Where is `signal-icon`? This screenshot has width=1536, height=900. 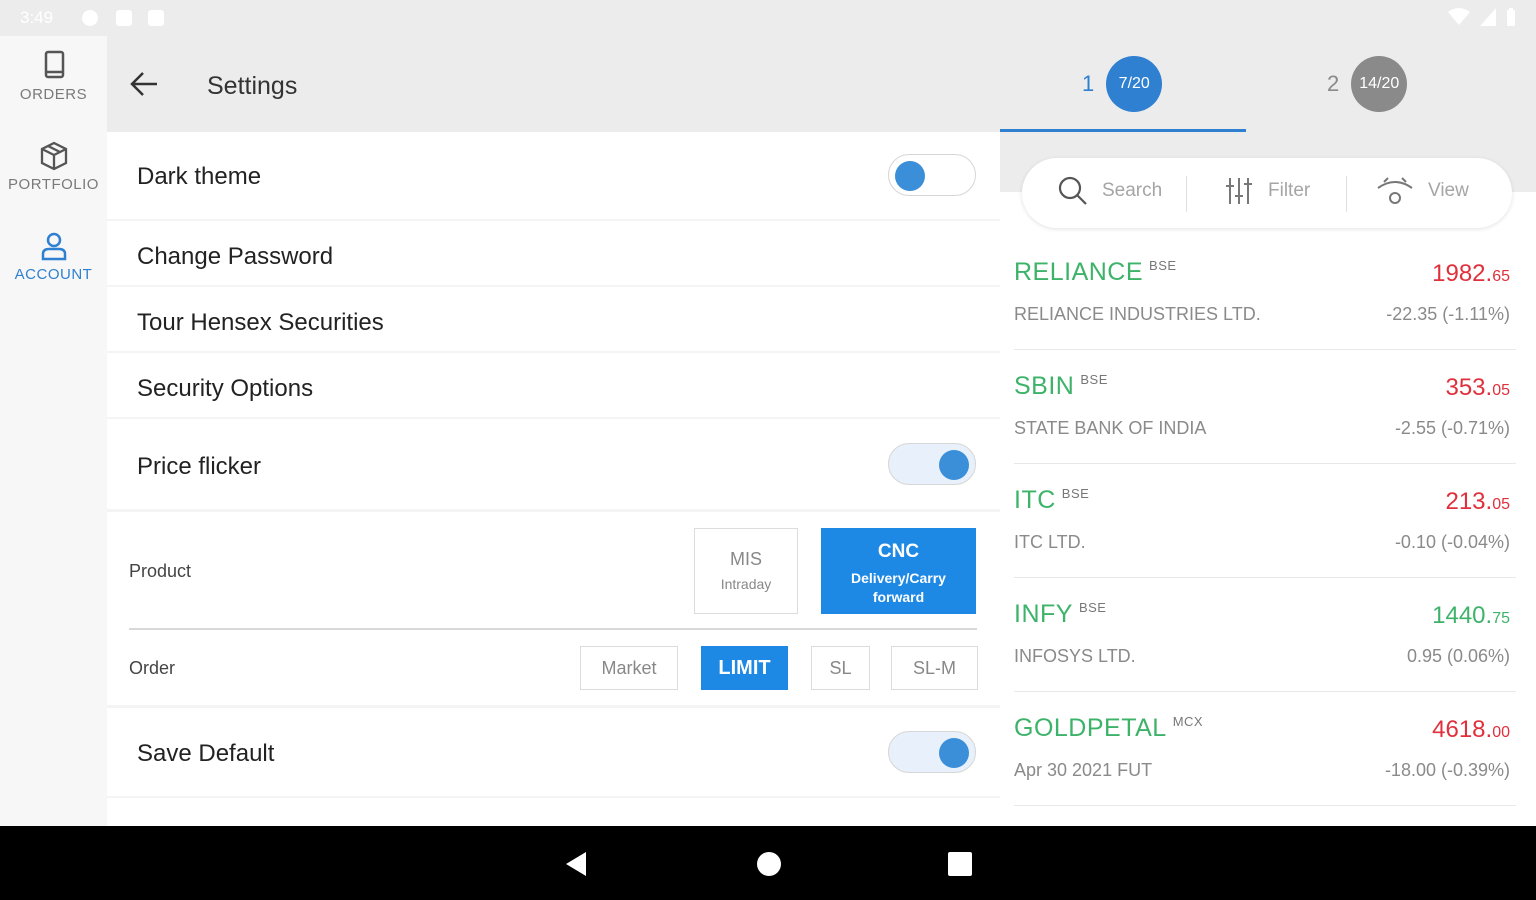
signal-icon is located at coordinates (1488, 17).